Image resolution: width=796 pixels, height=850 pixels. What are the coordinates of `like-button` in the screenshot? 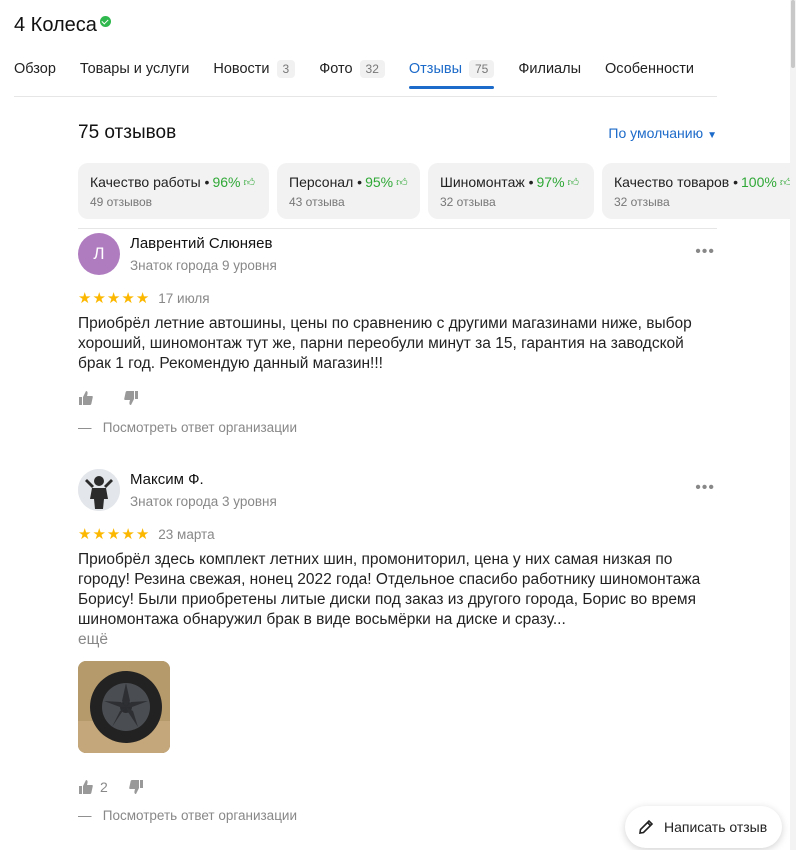 It's located at (86, 398).